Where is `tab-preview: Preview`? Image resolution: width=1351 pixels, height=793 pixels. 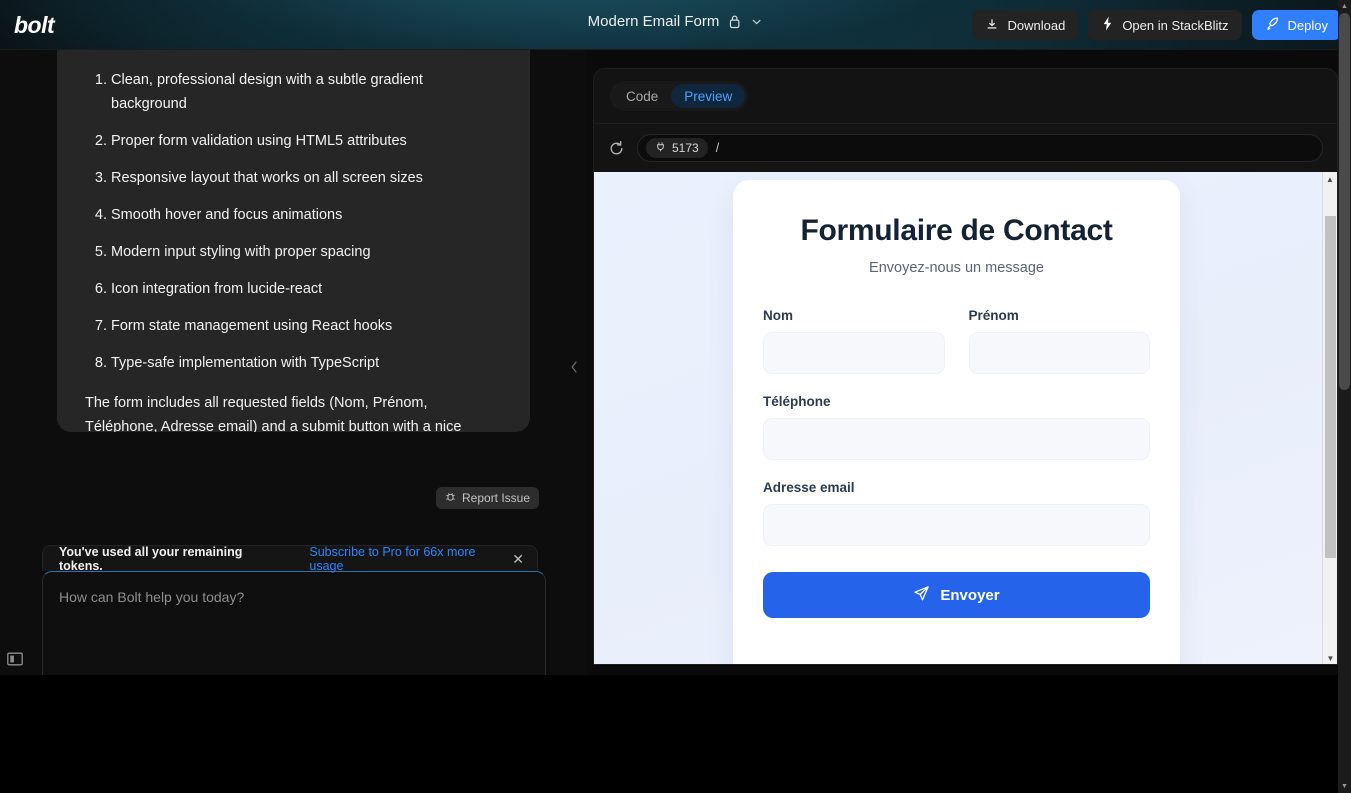
tab-preview: Preview is located at coordinates (708, 96).